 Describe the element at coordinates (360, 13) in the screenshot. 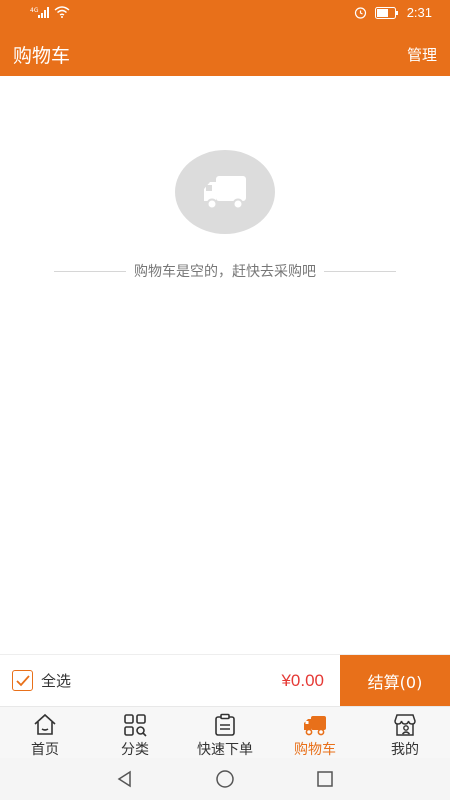

I see `alarm-icon` at that location.